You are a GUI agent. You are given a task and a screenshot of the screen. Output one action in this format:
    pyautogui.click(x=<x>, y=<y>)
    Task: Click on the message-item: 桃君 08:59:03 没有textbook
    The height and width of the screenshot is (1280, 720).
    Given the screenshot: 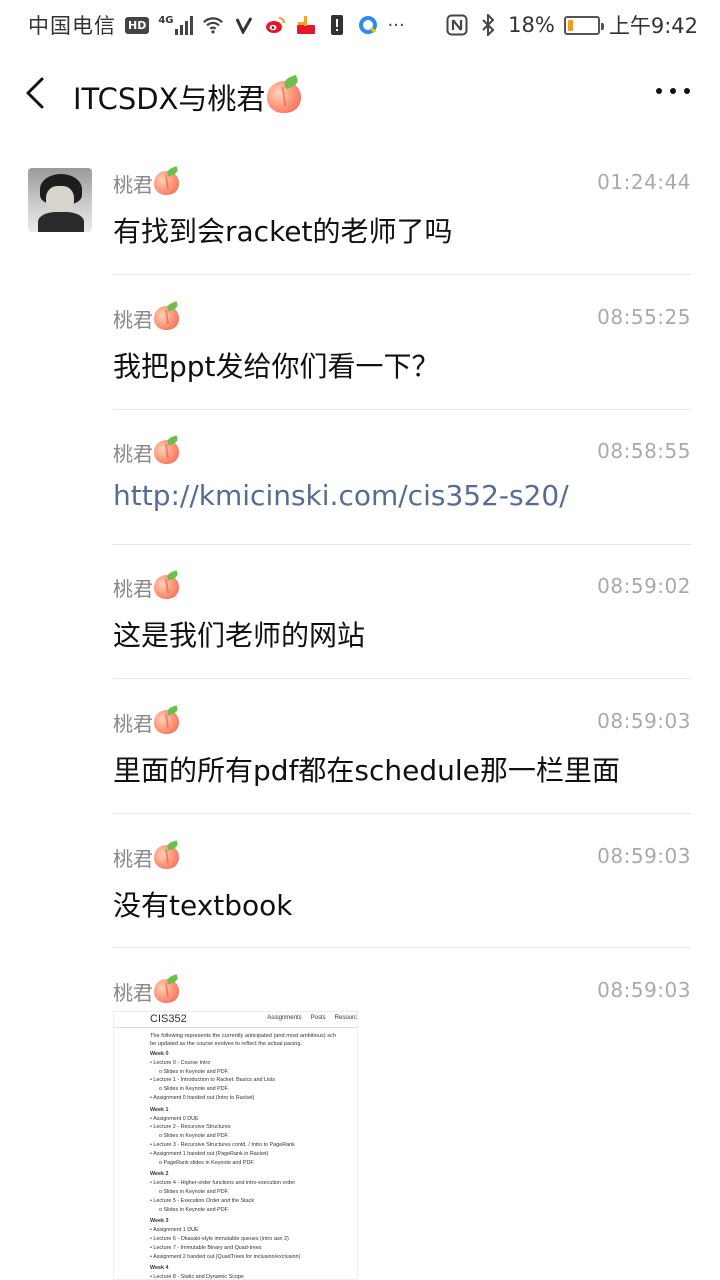 What is the action you would take?
    pyautogui.click(x=402, y=882)
    